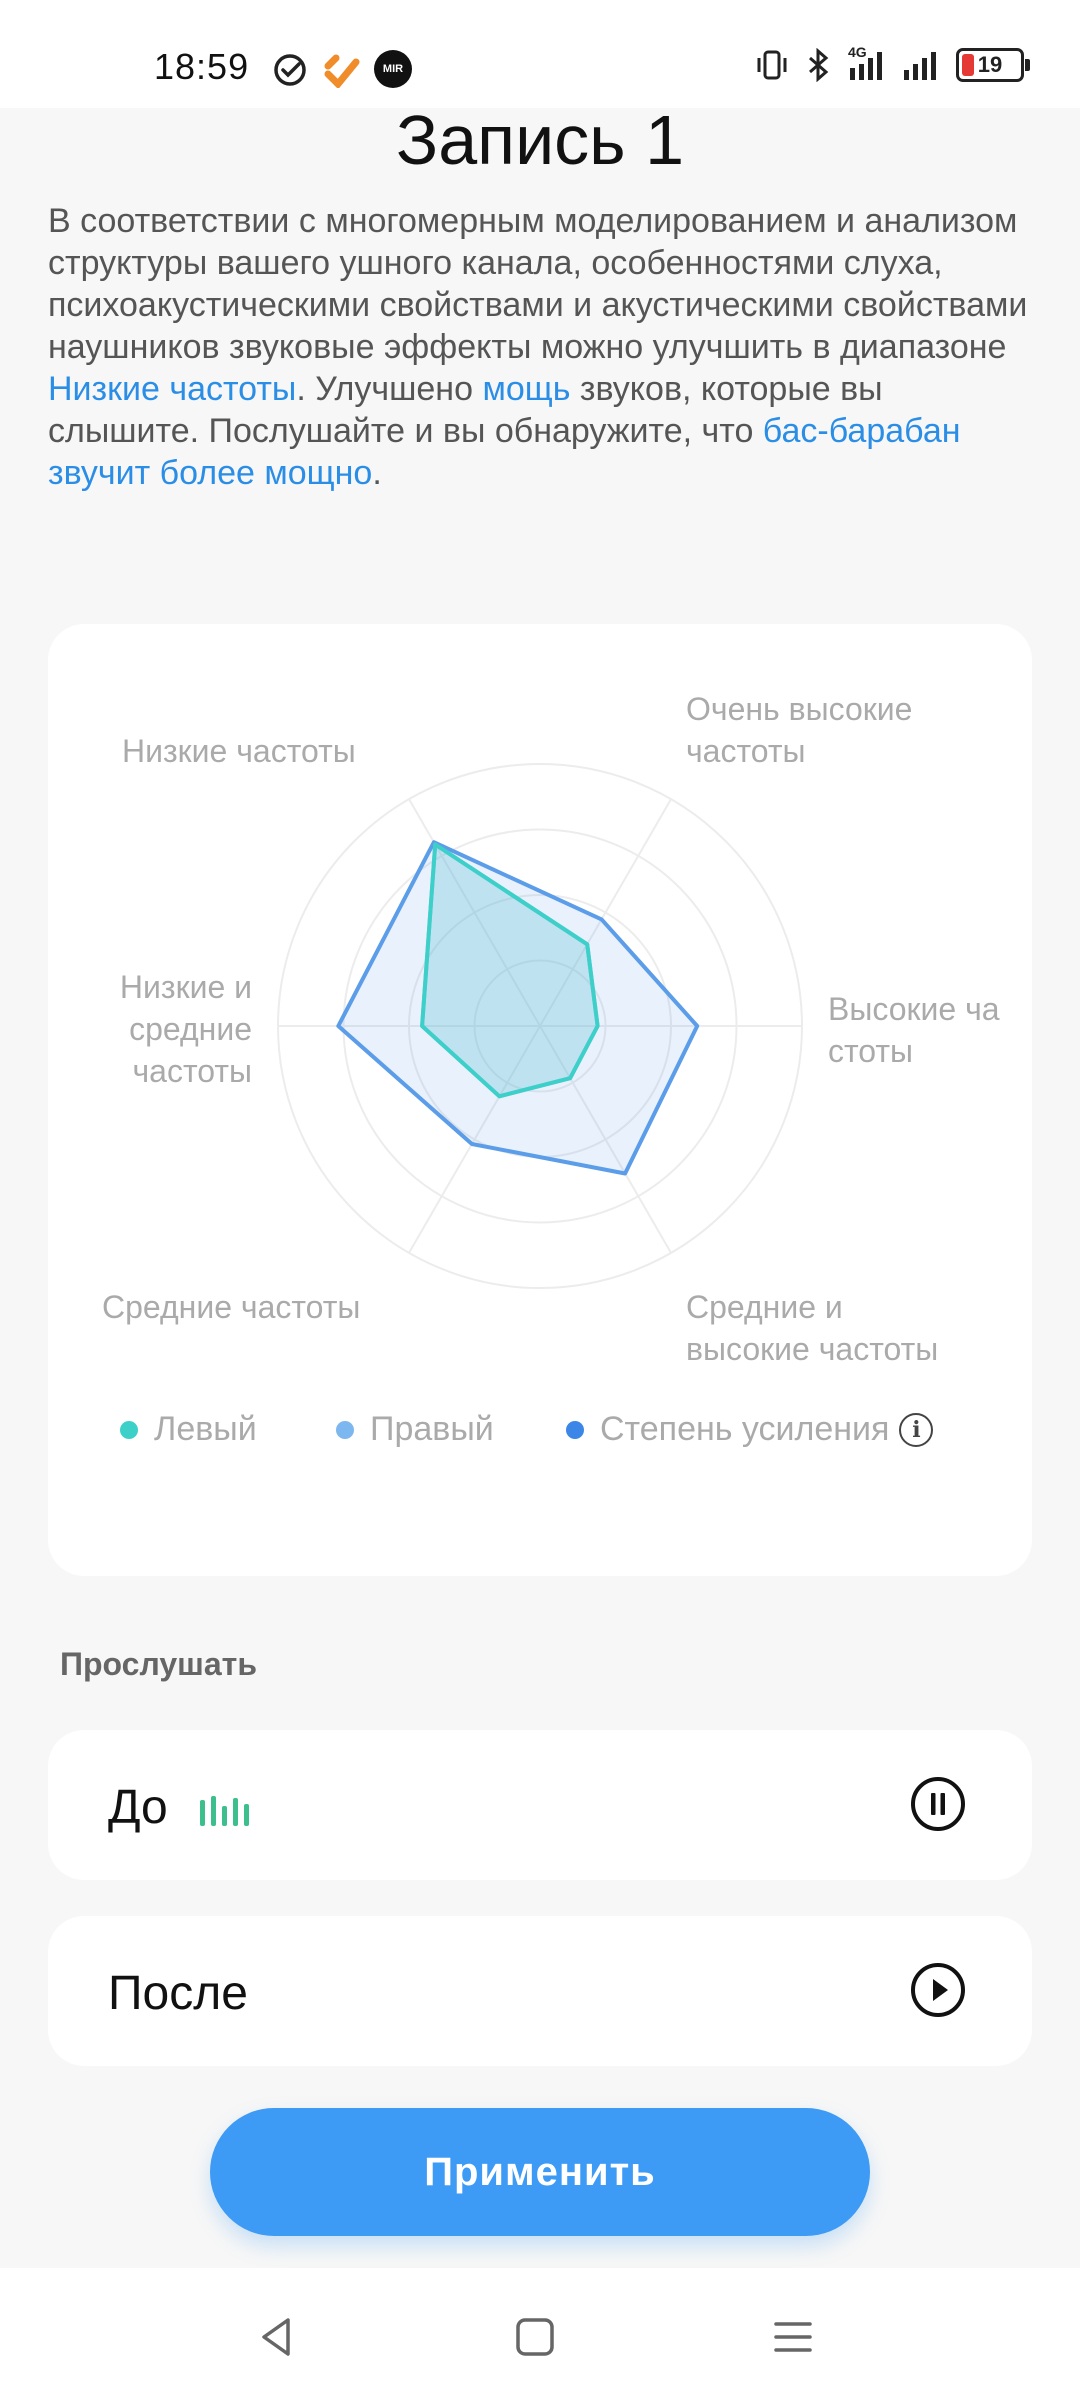  Describe the element at coordinates (526, 389) in the screenshot. I see `desc-highlight-power: мощь` at that location.